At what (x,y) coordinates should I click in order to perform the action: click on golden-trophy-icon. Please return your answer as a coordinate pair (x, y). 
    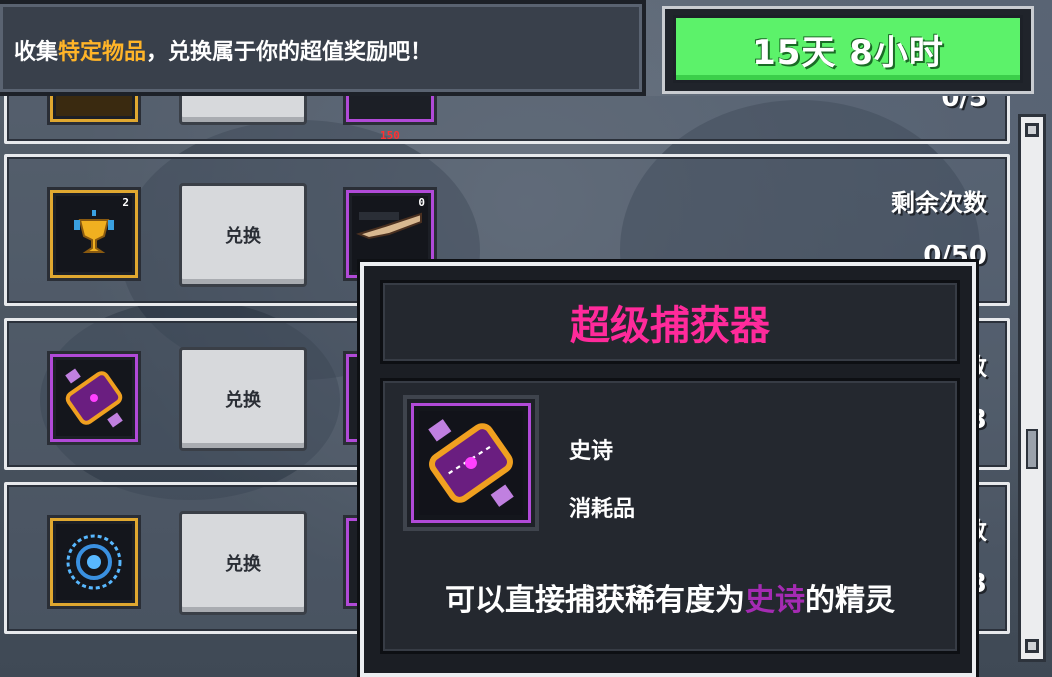
    Looking at the image, I should click on (94, 234).